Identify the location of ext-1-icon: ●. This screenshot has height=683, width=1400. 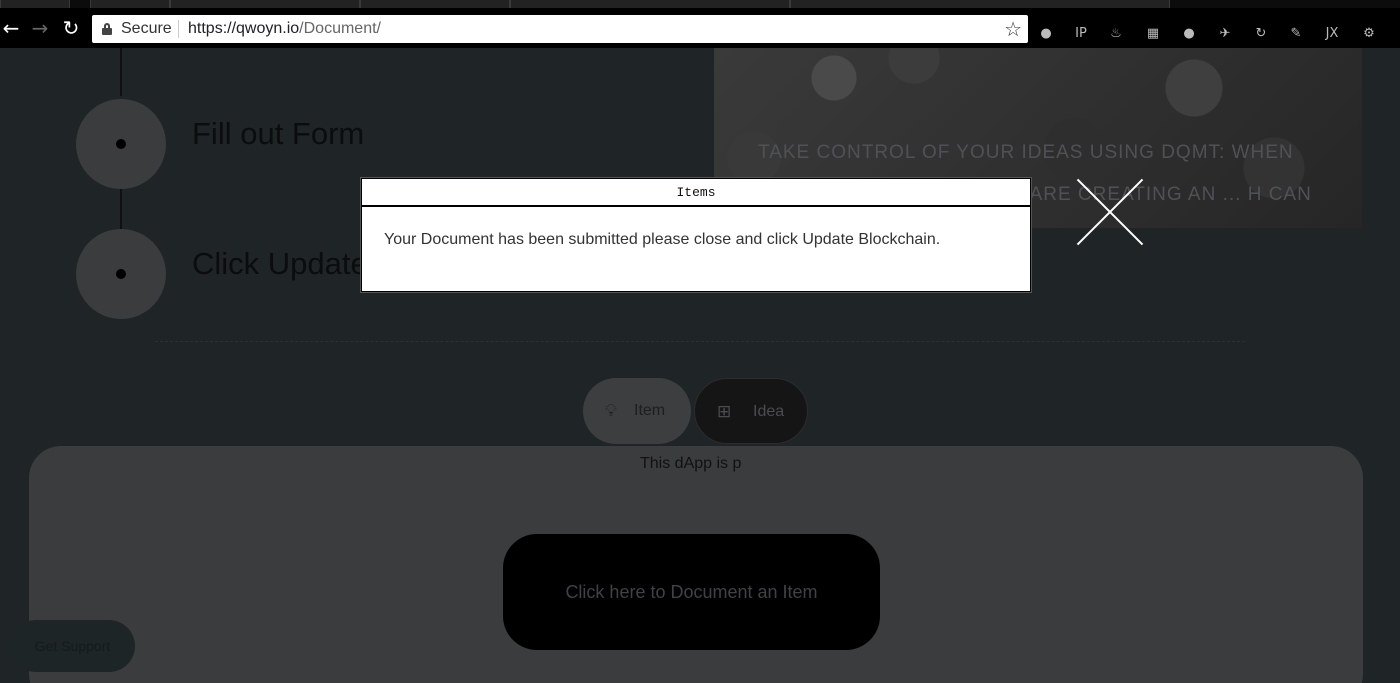
(1046, 34).